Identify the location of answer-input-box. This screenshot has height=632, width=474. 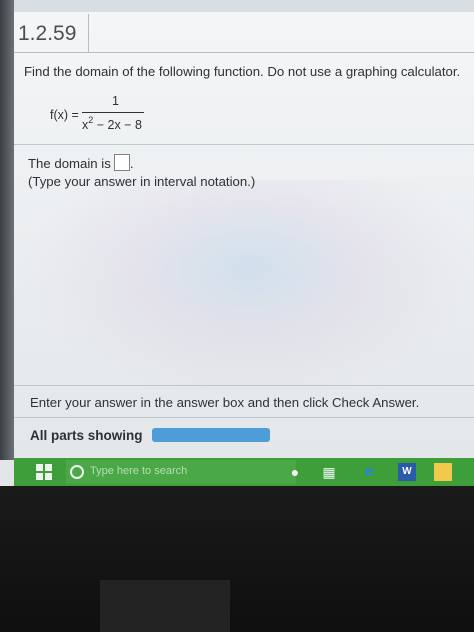
(121, 162).